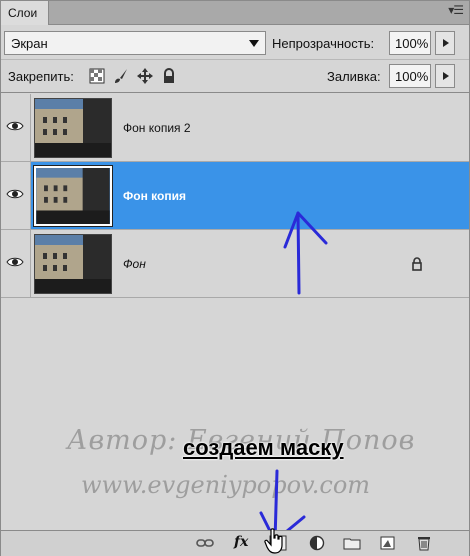 This screenshot has height=556, width=470. Describe the element at coordinates (293, 377) in the screenshot. I see `annotation-arrows` at that location.